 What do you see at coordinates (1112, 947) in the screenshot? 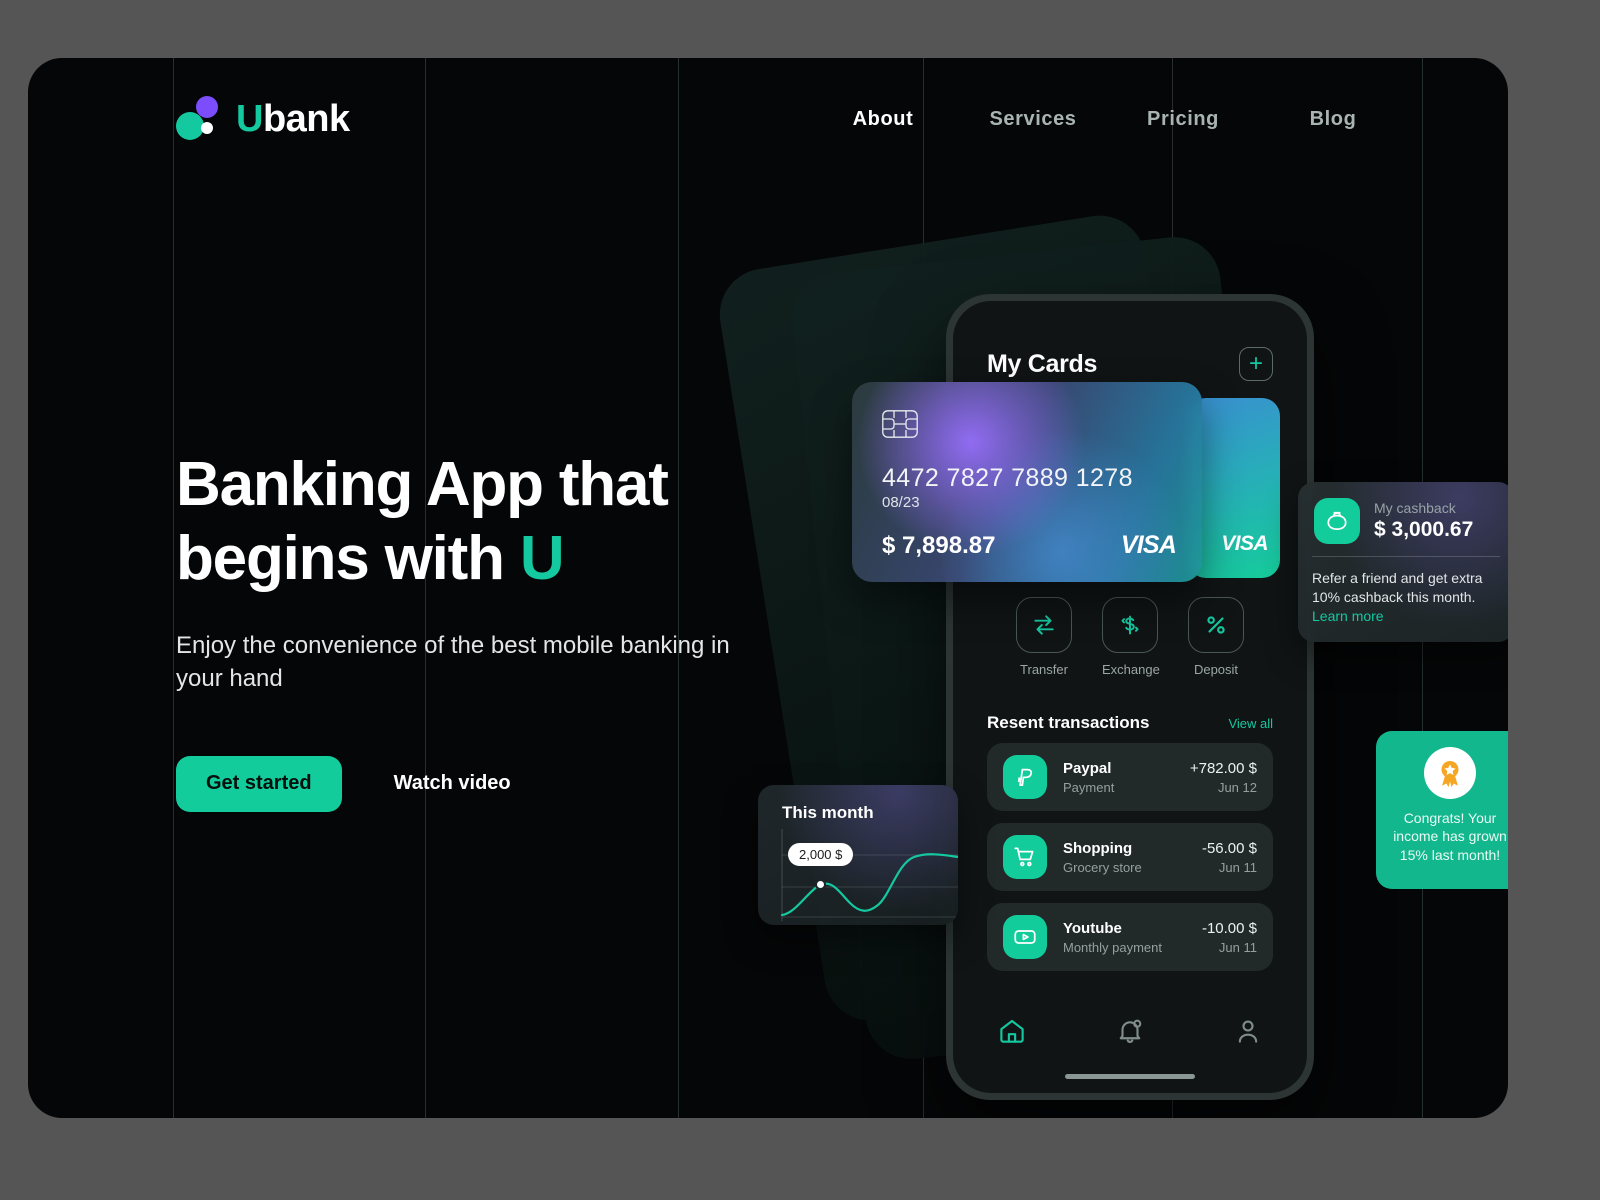
I see `transaction-subtitle: Monthly payment` at bounding box center [1112, 947].